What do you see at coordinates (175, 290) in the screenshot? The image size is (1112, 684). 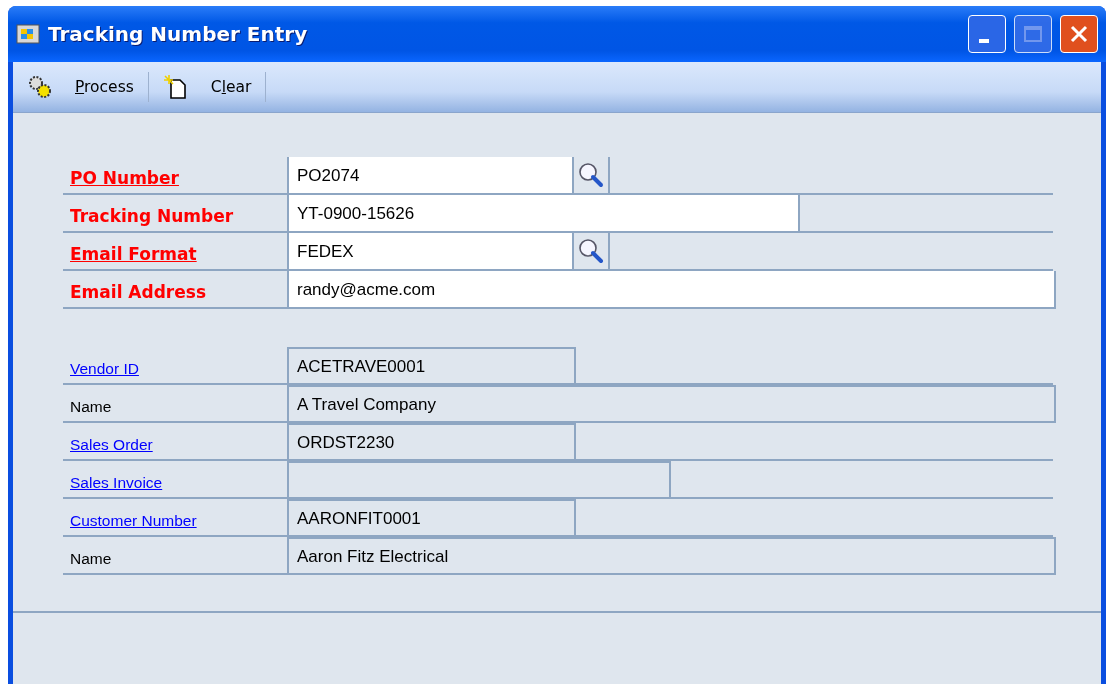 I see `field-label: Email Address` at bounding box center [175, 290].